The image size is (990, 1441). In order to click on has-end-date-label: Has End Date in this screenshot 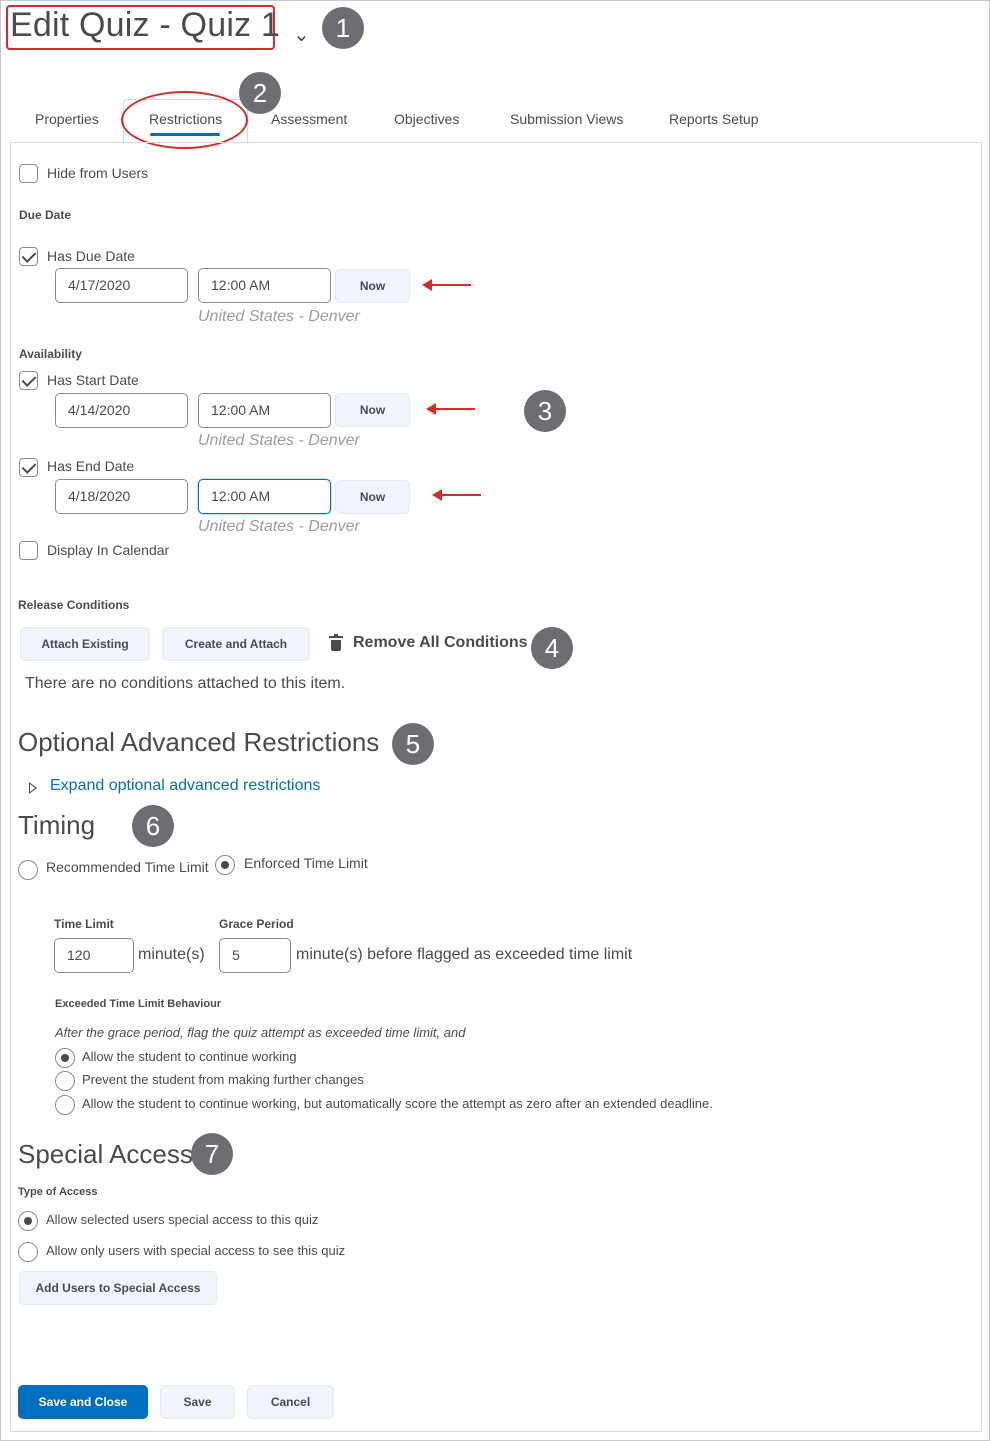, I will do `click(91, 466)`.